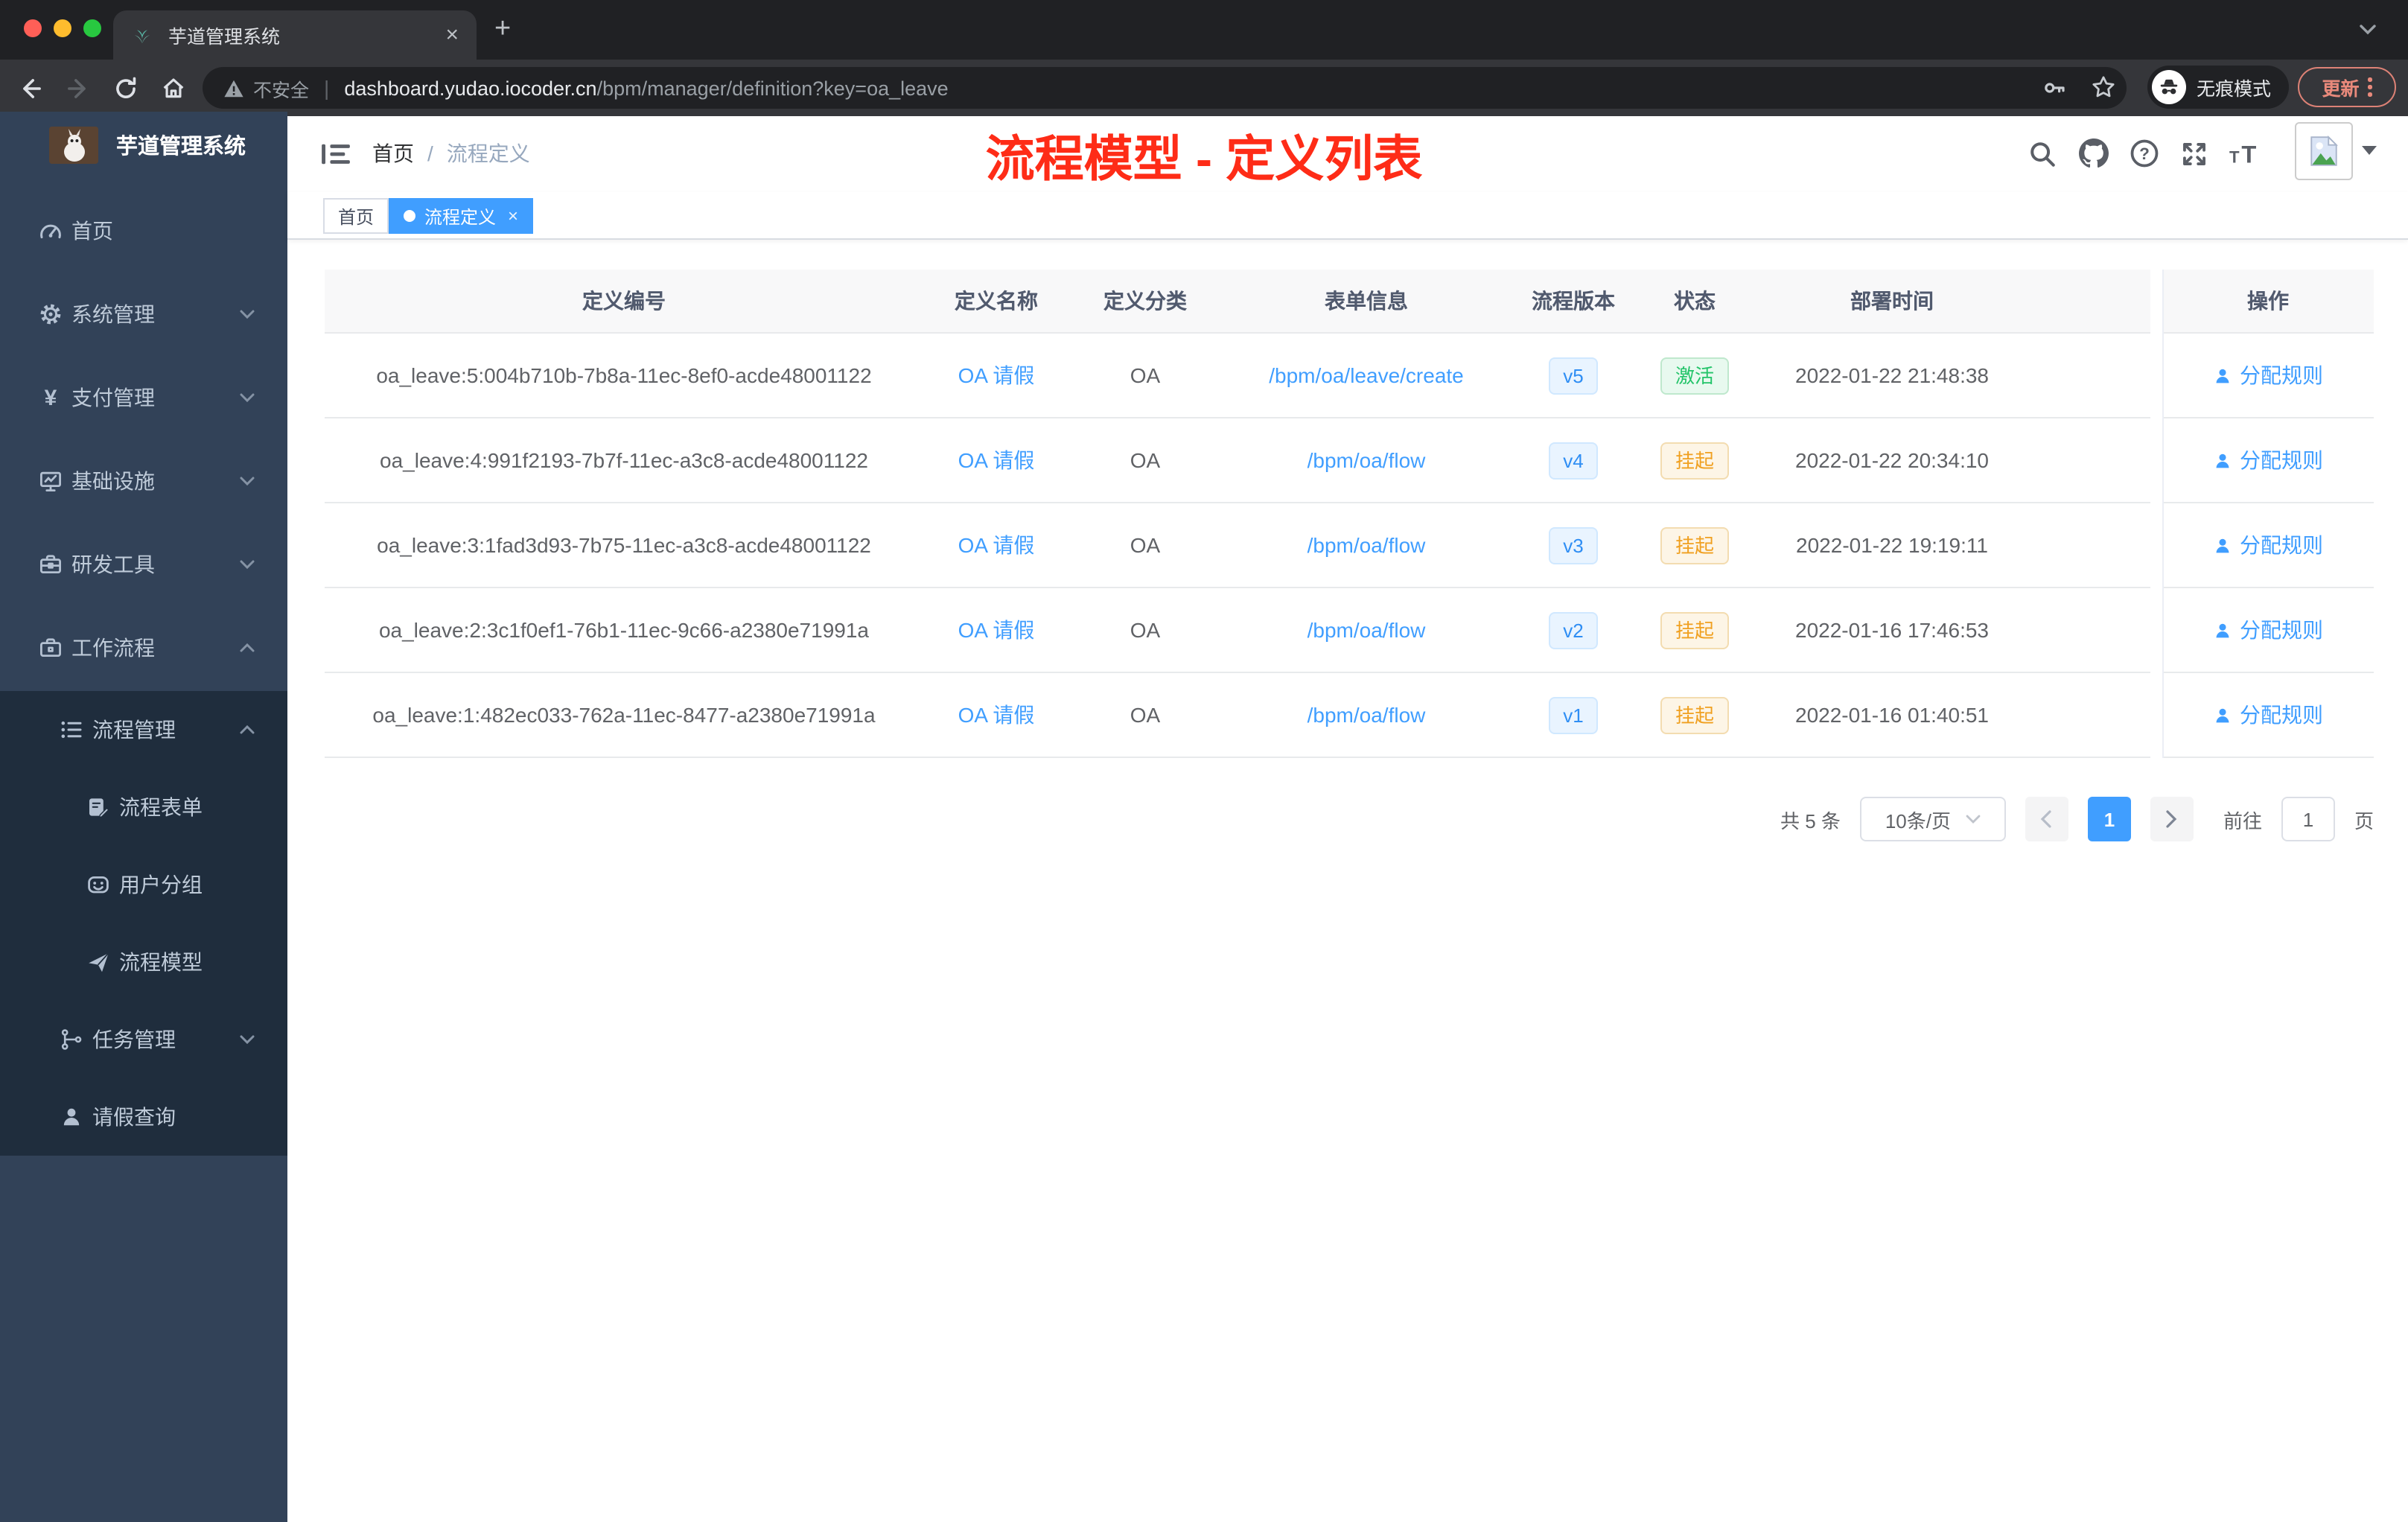 The width and height of the screenshot is (2408, 1522). Describe the element at coordinates (50, 398) in the screenshot. I see `yen-icon: ¥` at that location.